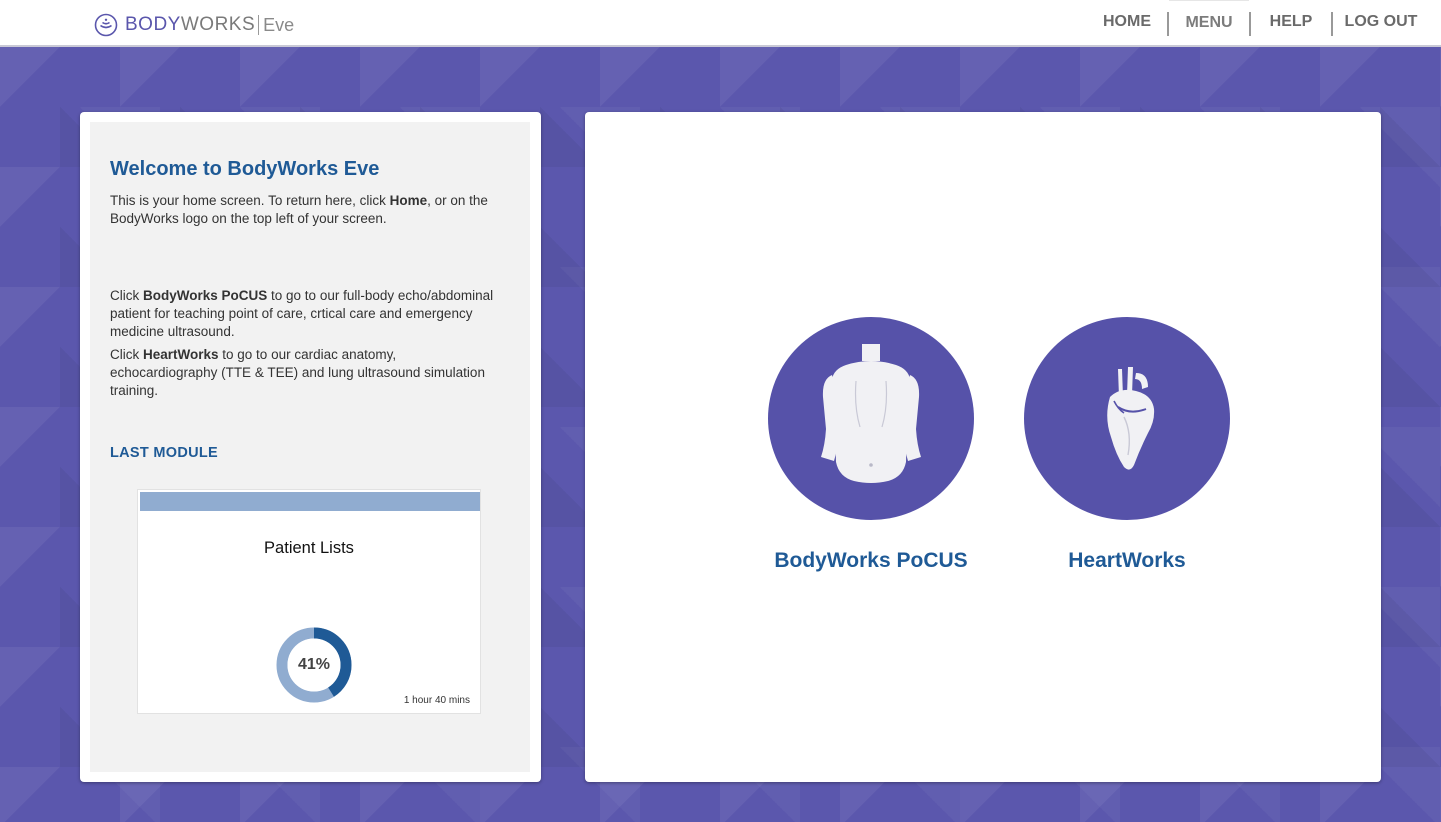  Describe the element at coordinates (871, 561) in the screenshot. I see `product-label: BodyWorks PoCUS` at that location.